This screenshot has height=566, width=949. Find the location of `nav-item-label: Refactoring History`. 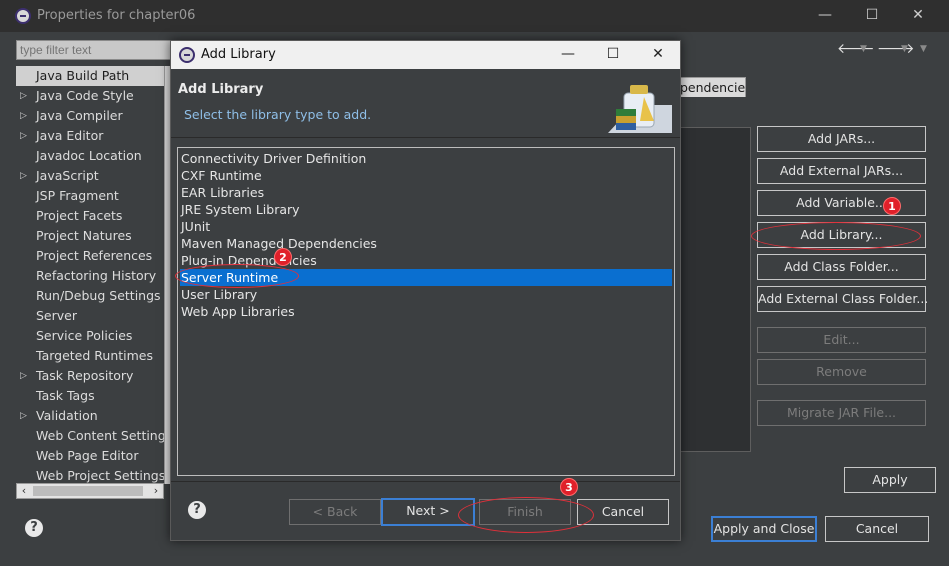

nav-item-label: Refactoring History is located at coordinates (96, 275).